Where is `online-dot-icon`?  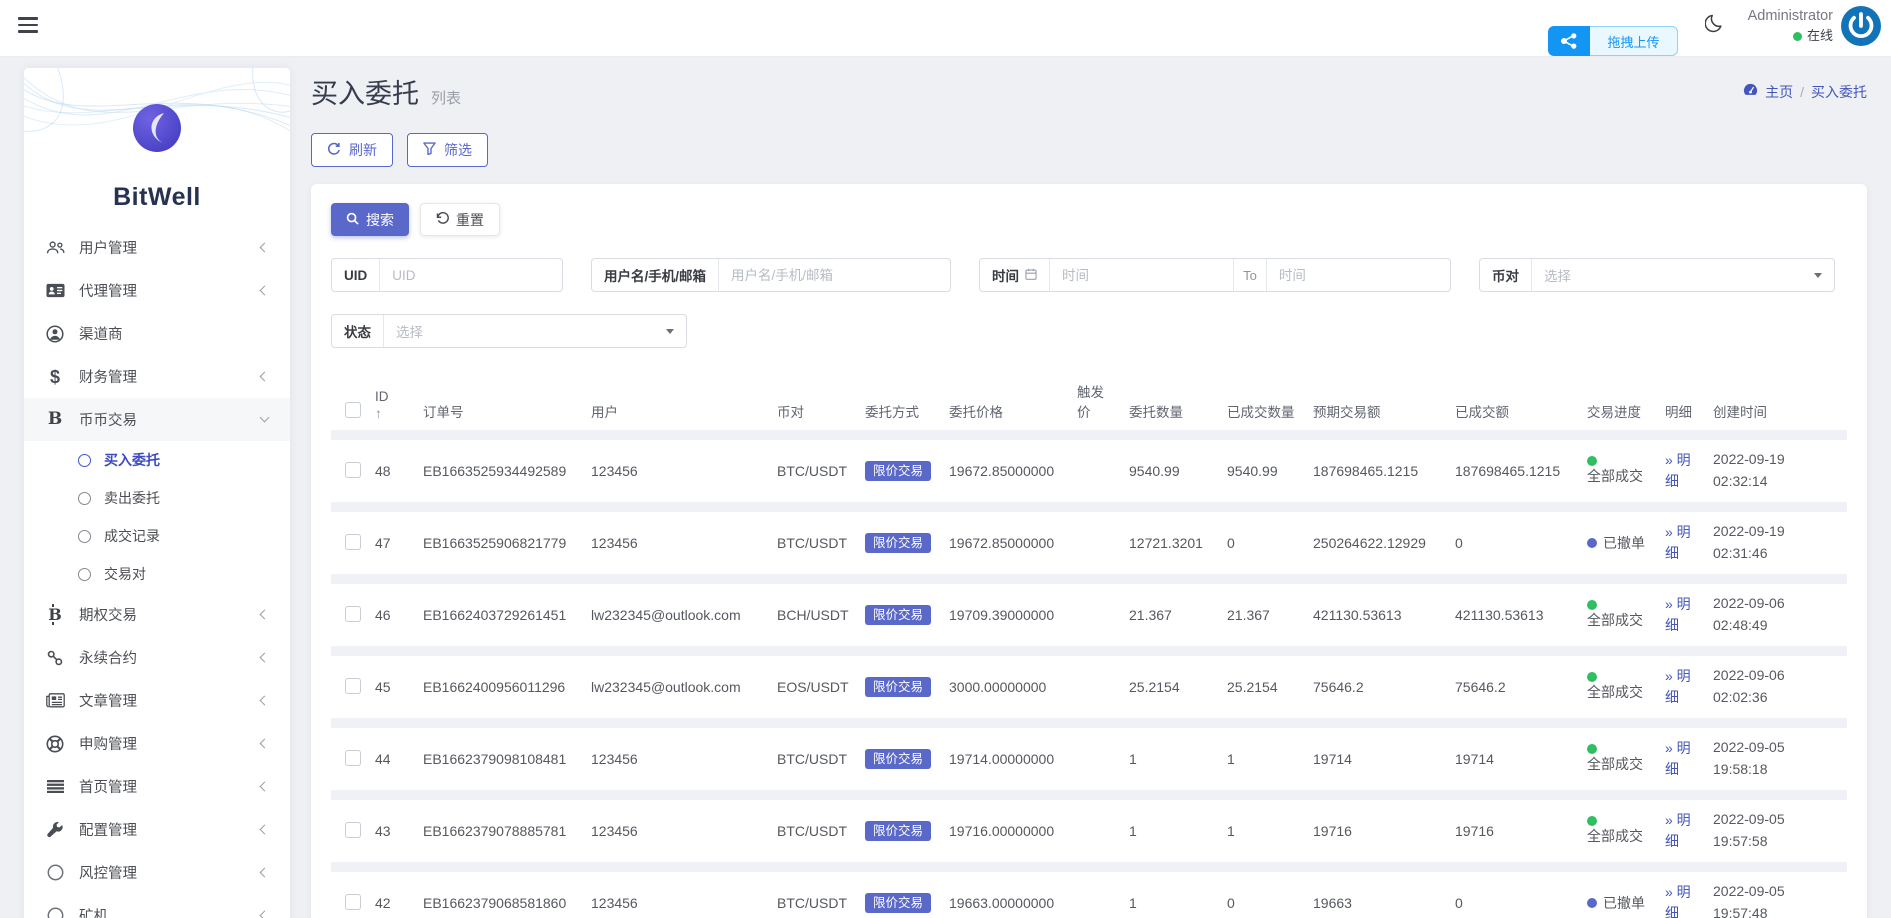 online-dot-icon is located at coordinates (1797, 36).